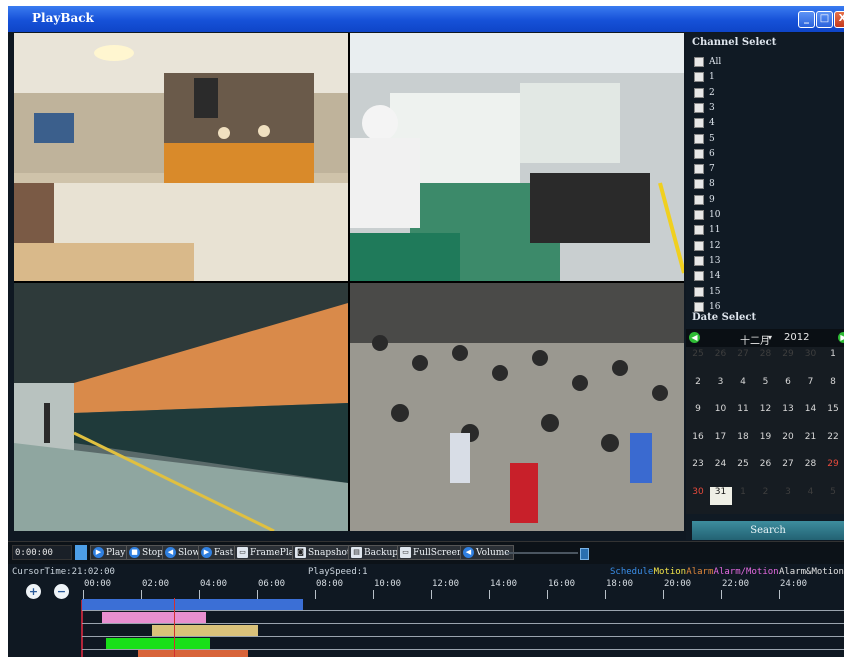 Image resolution: width=844 pixels, height=657 pixels. Describe the element at coordinates (743, 441) in the screenshot. I see `calendar-day: 18` at that location.